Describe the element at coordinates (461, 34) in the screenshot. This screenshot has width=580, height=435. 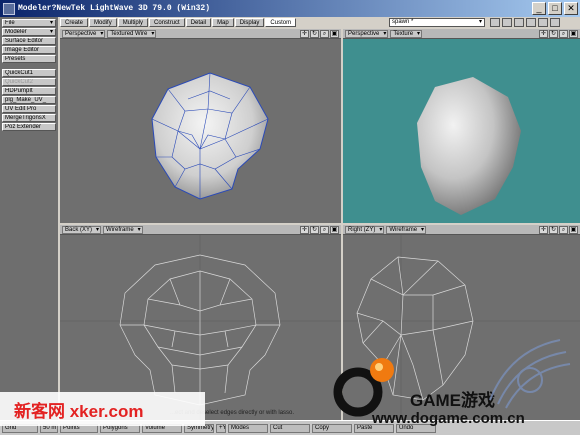
I see `viewport-header: Perspective Texture ✛ ↻ ⌕ ▣` at that location.